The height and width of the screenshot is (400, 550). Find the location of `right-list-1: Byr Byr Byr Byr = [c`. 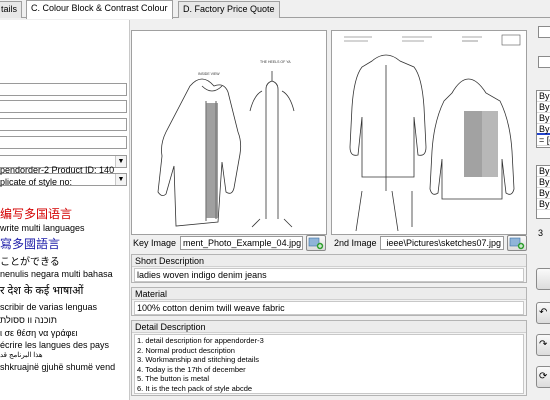

right-list-1: Byr Byr Byr Byr = [c is located at coordinates (543, 119).